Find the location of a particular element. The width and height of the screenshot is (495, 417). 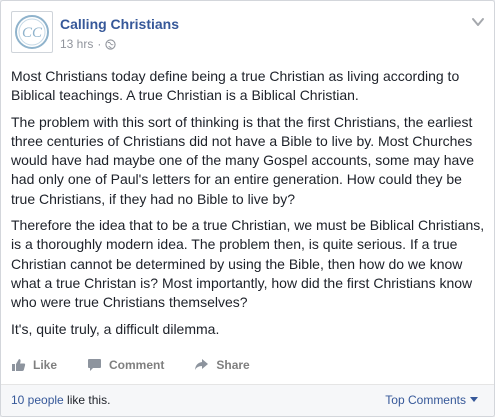

like-label: Like is located at coordinates (45, 365).